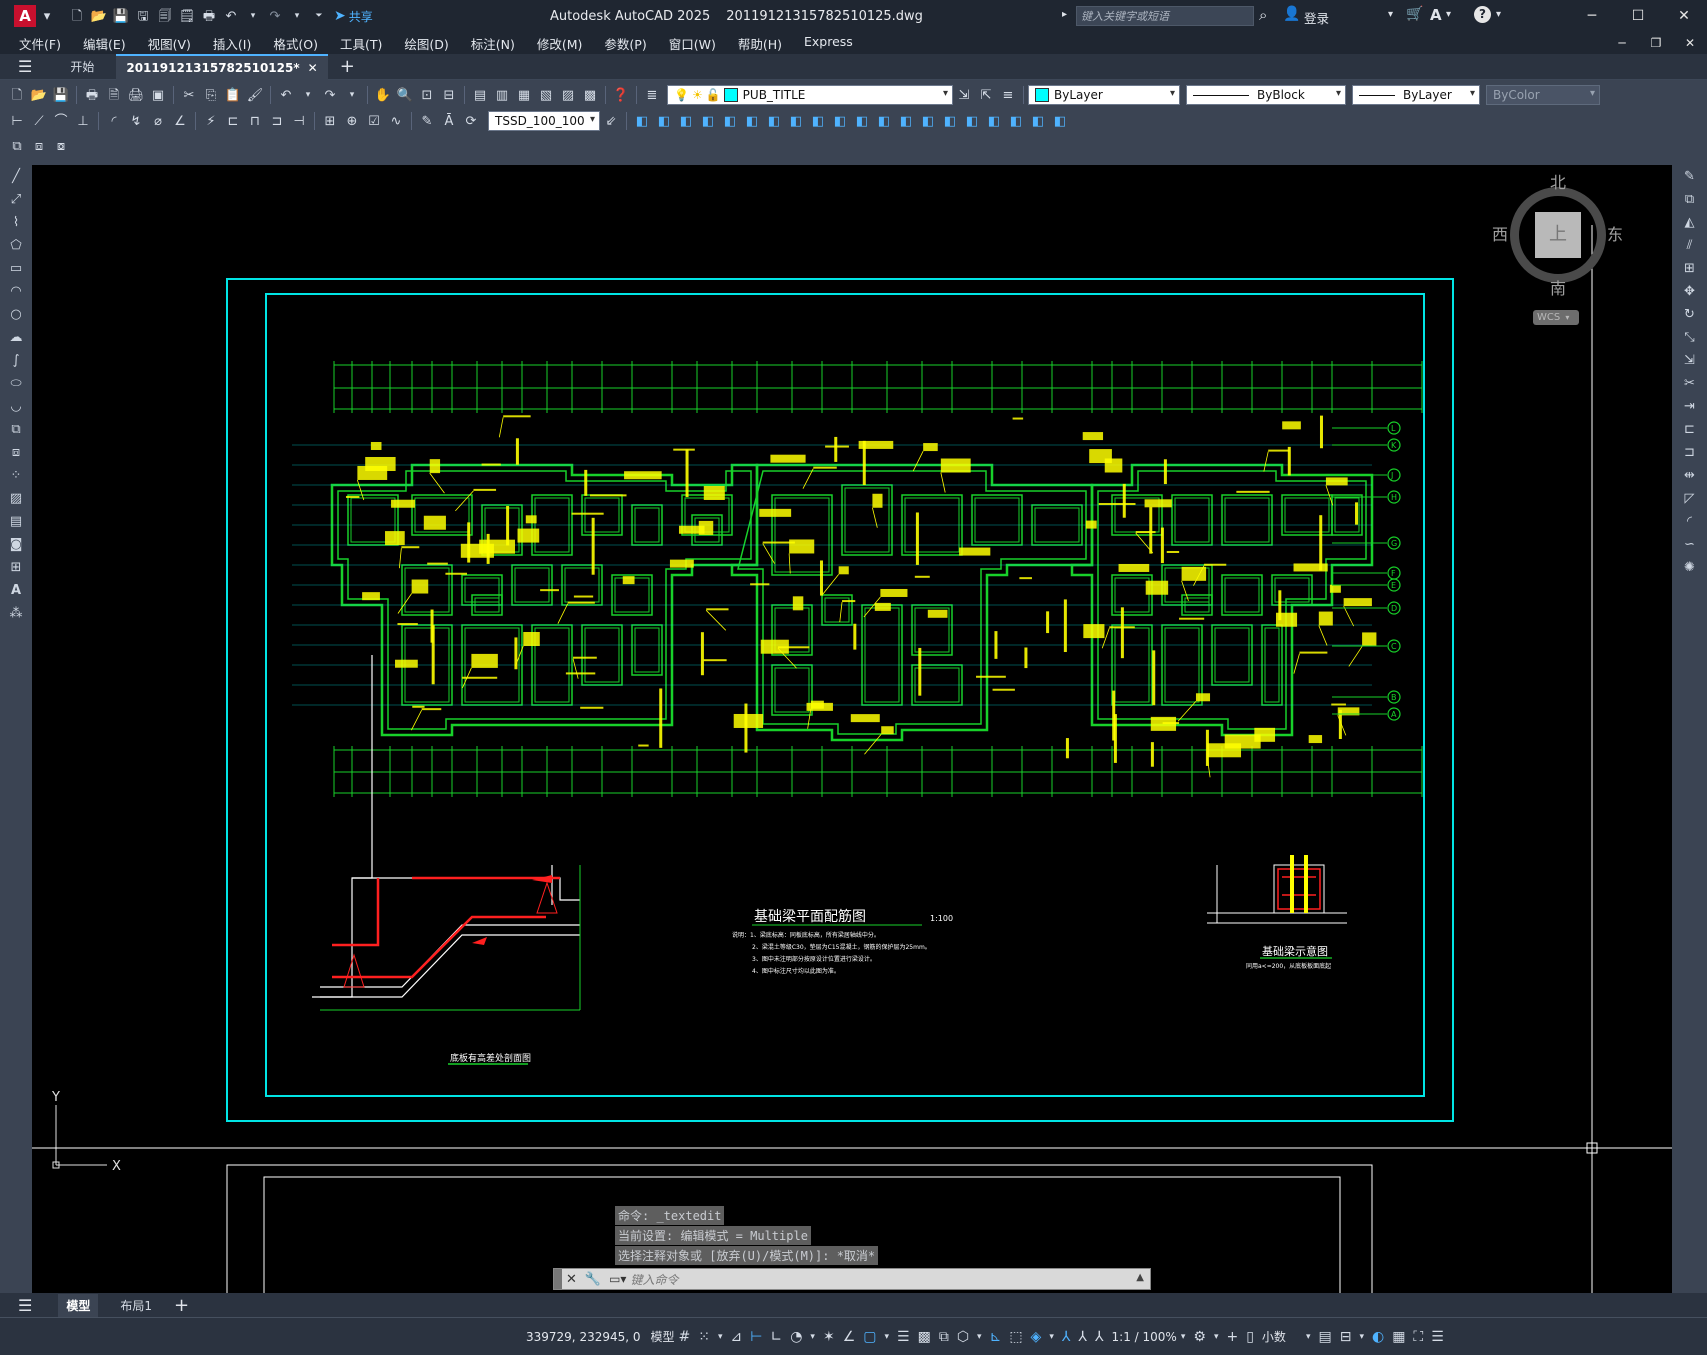 This screenshot has height=1355, width=1707. I want to click on isolate-objects-icon: ◐, so click(1378, 1337).